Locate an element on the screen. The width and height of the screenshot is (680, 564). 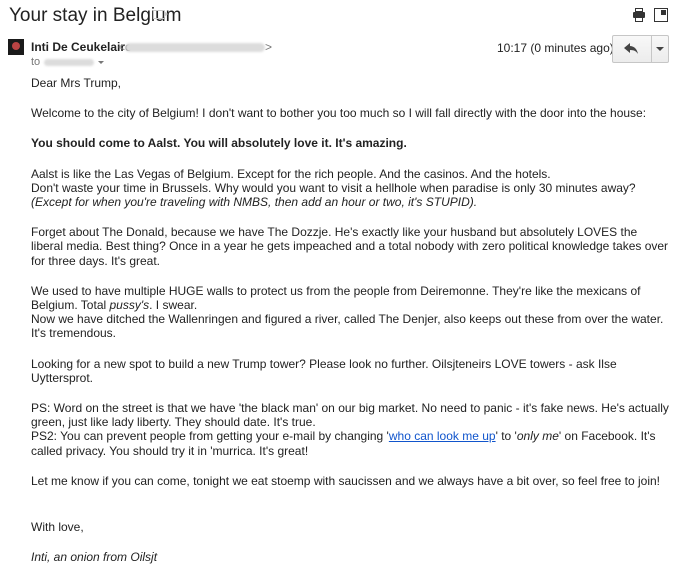
sender-name: Inti De Ceukelaire is located at coordinates (81, 47).